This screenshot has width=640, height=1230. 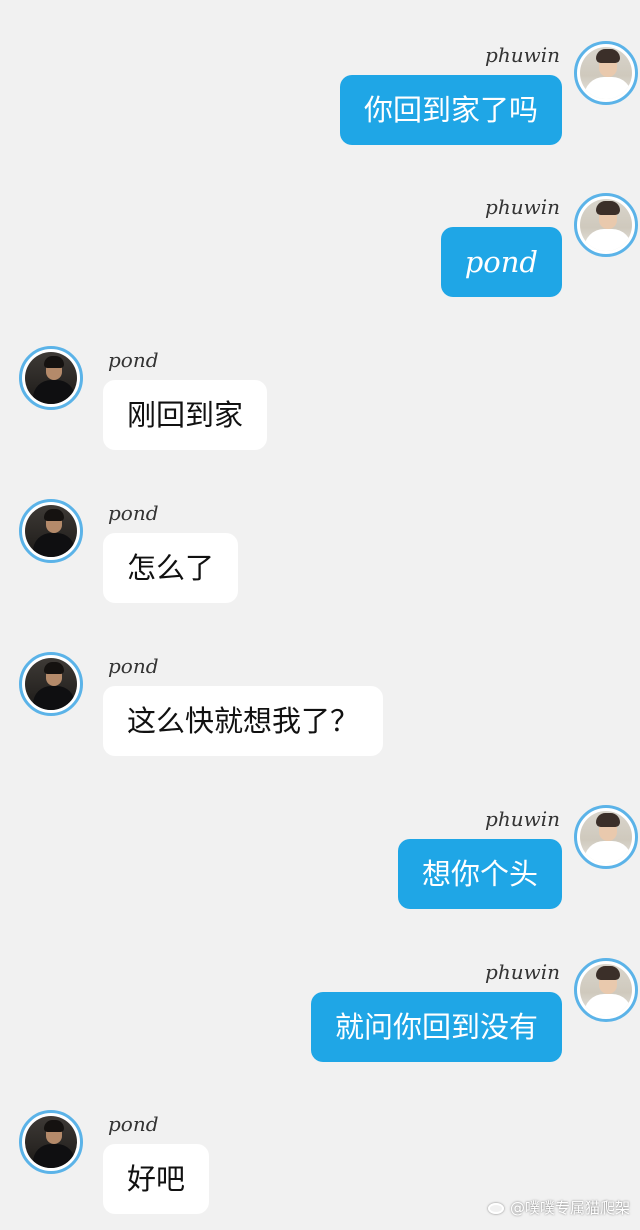 What do you see at coordinates (320, 559) in the screenshot?
I see `message-row: pond 怎么了` at bounding box center [320, 559].